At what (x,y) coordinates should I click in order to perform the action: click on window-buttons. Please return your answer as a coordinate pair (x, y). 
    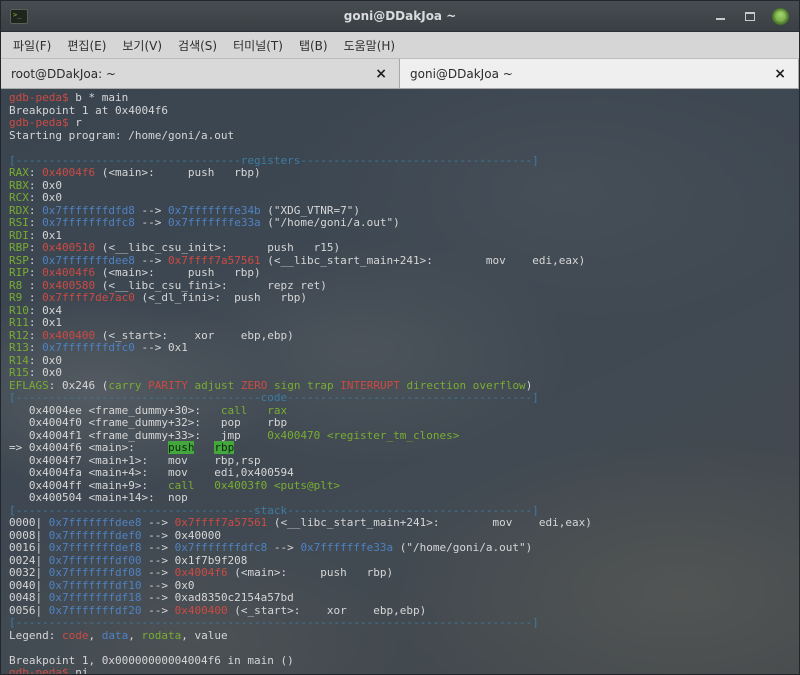
    Looking at the image, I should click on (755, 16).